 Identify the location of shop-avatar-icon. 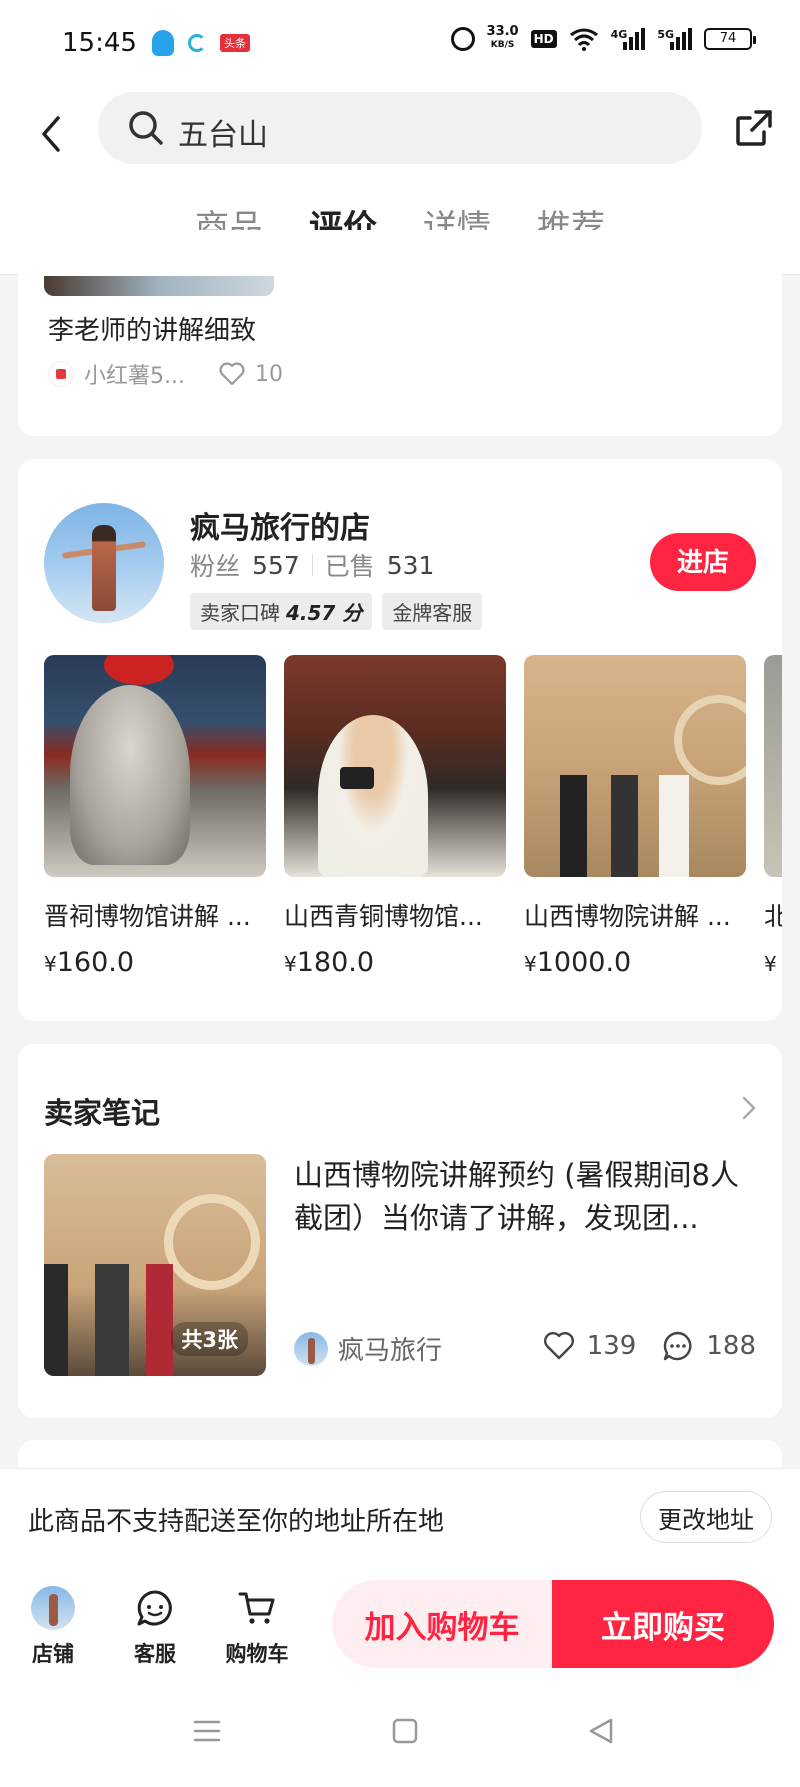
(53, 1608).